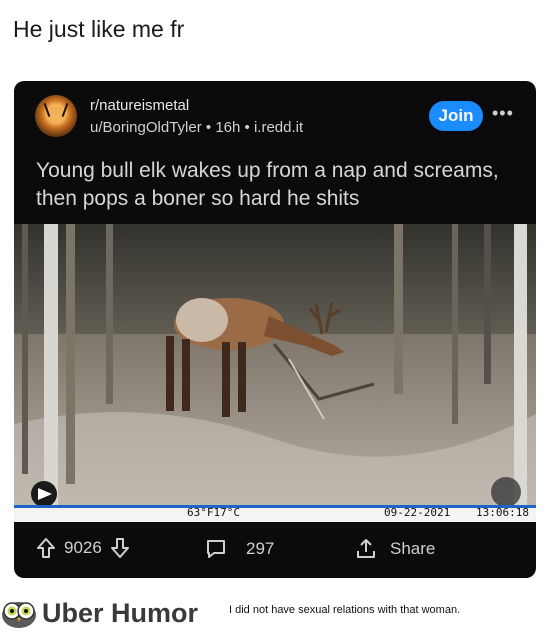 Image resolution: width=550 pixels, height=633 pixels. I want to click on share-icon, so click(366, 548).